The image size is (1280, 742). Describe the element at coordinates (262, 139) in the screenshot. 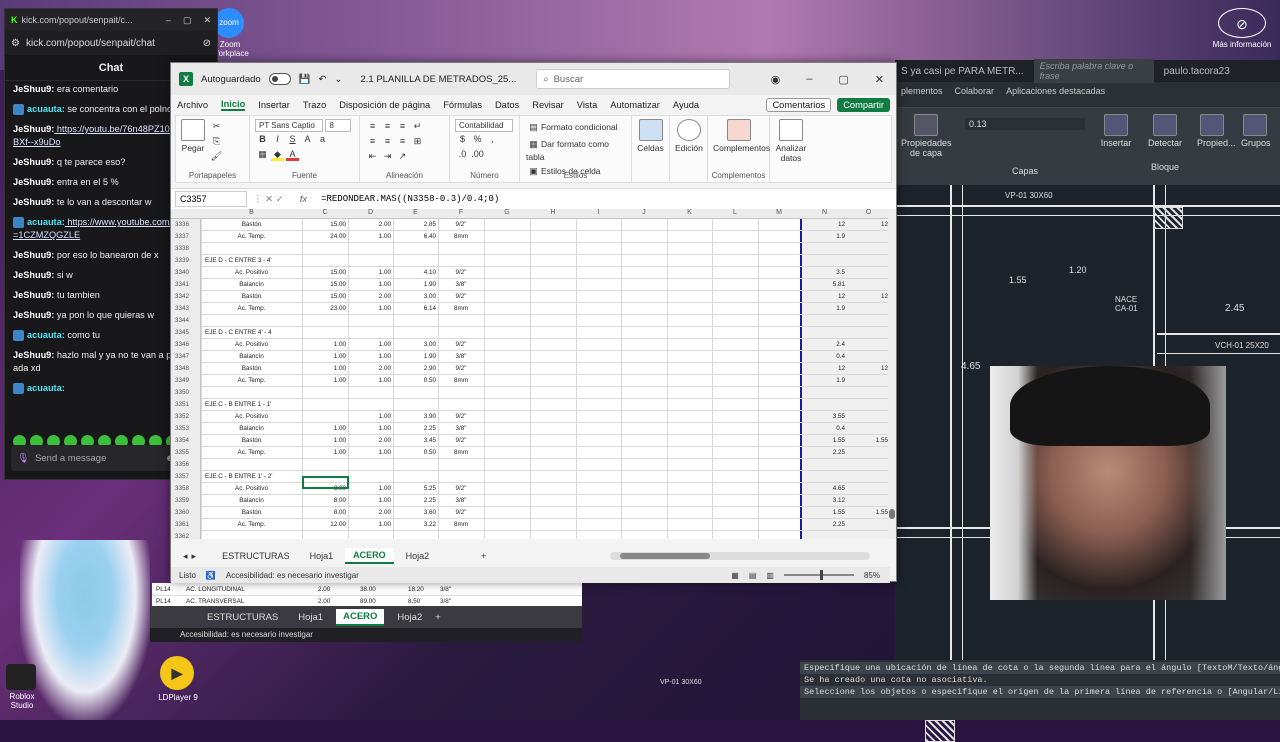

I see `bold-icon: B` at that location.